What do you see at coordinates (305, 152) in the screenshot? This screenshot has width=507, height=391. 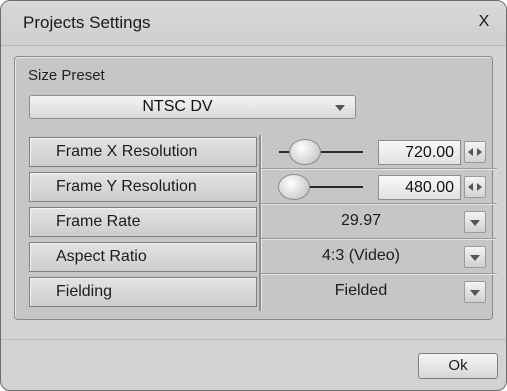 I see `frame-x-slider-thumb` at bounding box center [305, 152].